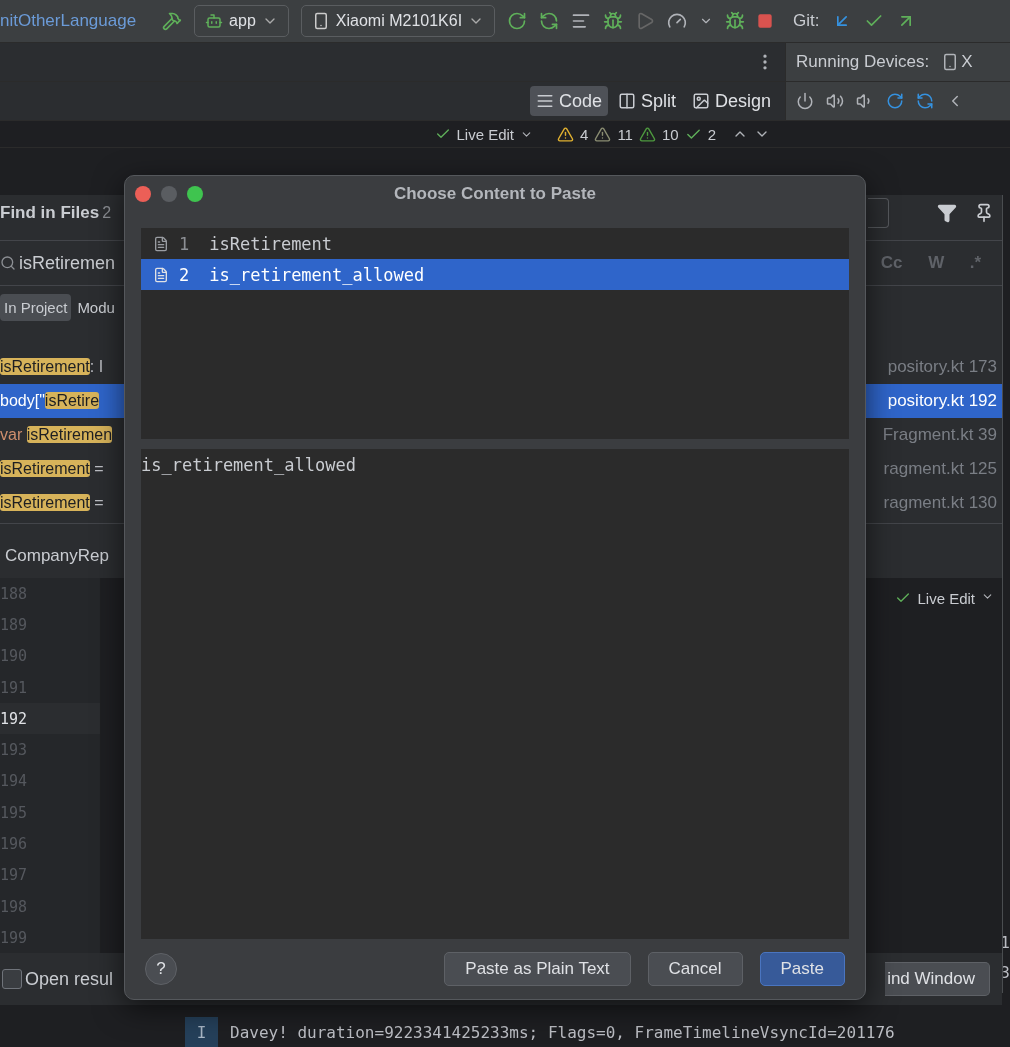  What do you see at coordinates (69, 979) in the screenshot?
I see `checkbox-label: Open resul` at bounding box center [69, 979].